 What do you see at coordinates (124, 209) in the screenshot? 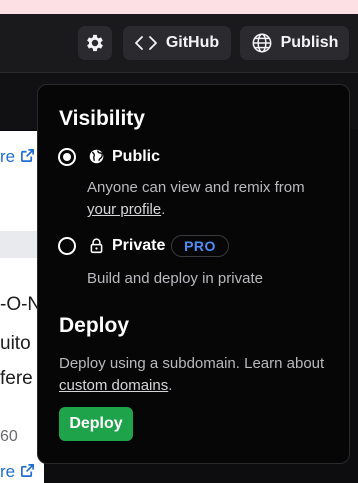
I see `your-profile-link: your profile` at bounding box center [124, 209].